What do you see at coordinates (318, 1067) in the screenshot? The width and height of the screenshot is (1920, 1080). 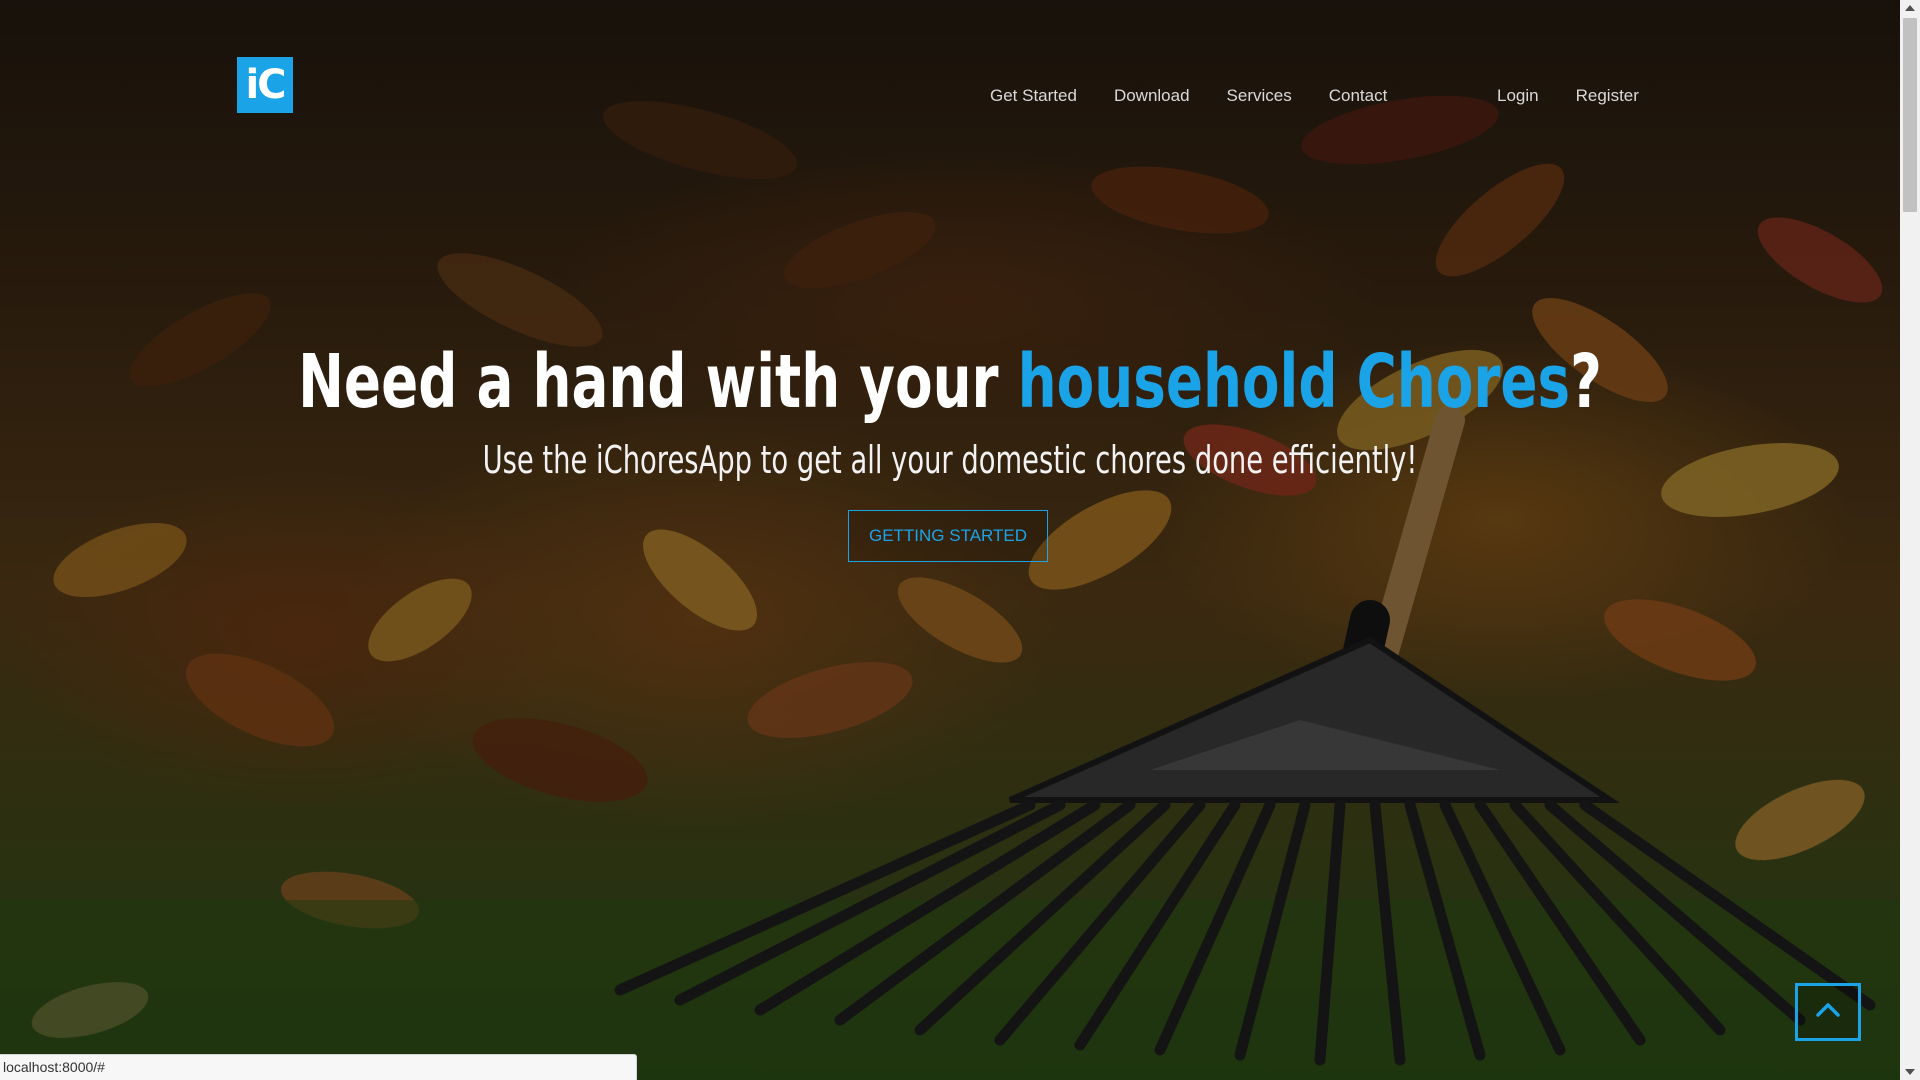 I see `browser-status-bar: localhost:8000/#` at bounding box center [318, 1067].